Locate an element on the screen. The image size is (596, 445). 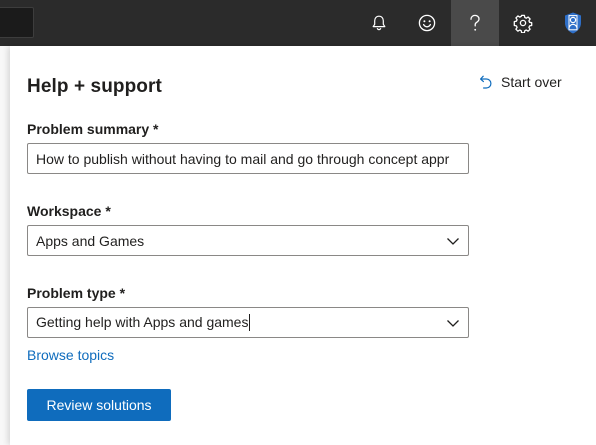
panel-title: Help + support is located at coordinates (94, 86).